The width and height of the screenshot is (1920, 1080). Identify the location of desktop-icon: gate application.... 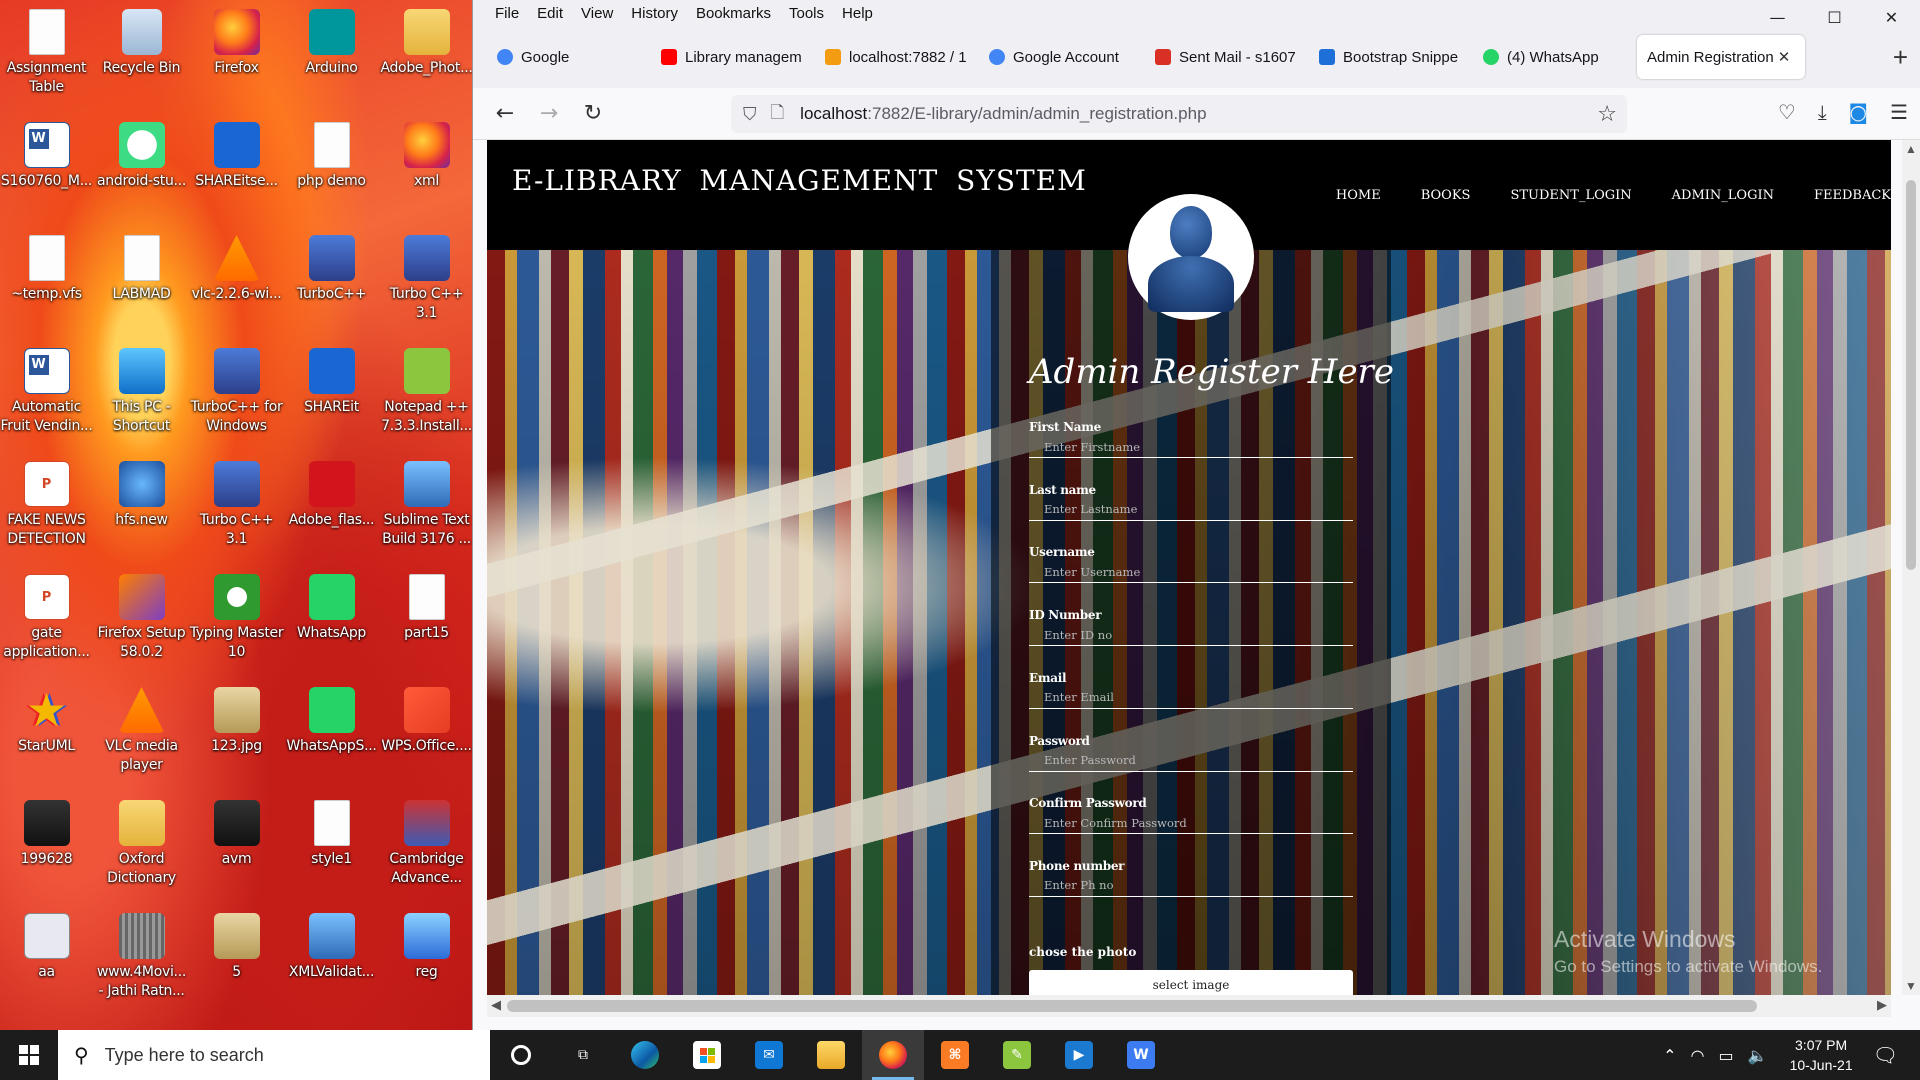
(47, 616).